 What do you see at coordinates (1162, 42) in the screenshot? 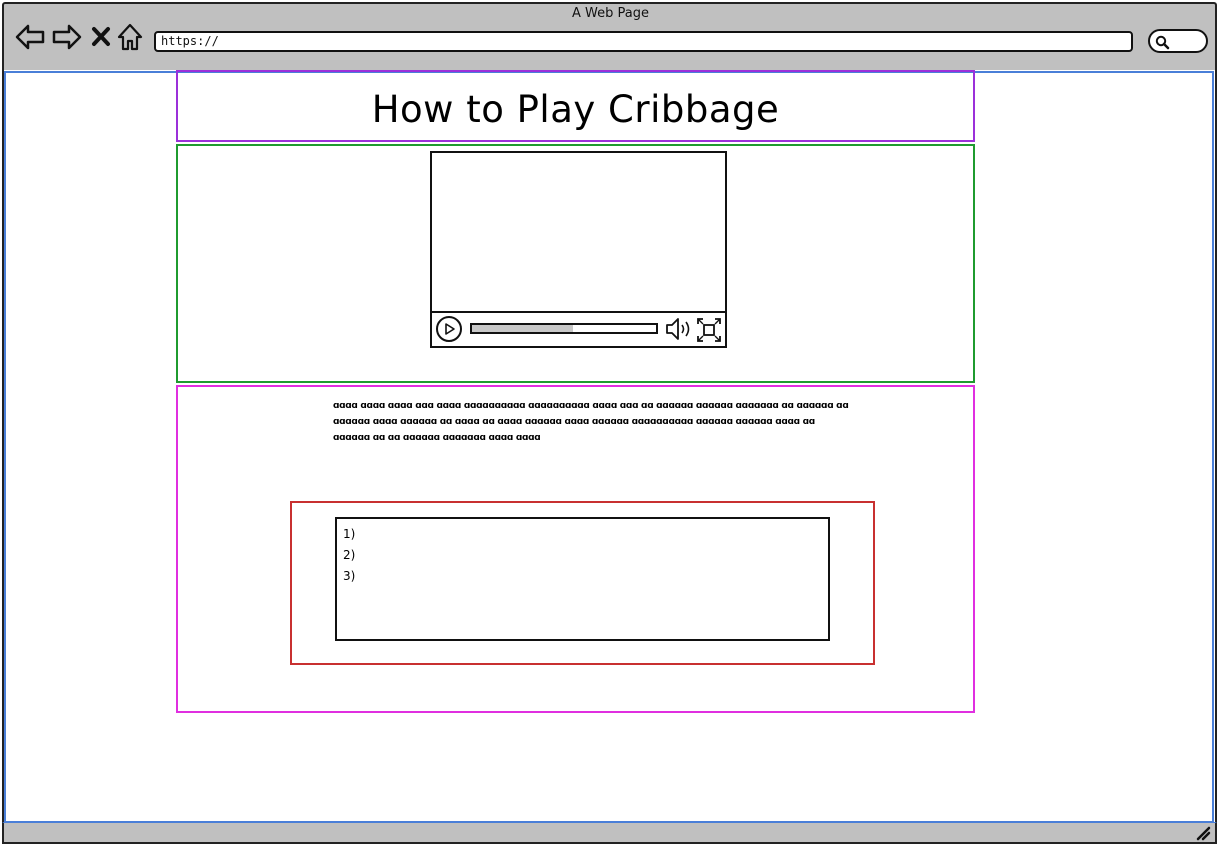
I see `search-icon` at bounding box center [1162, 42].